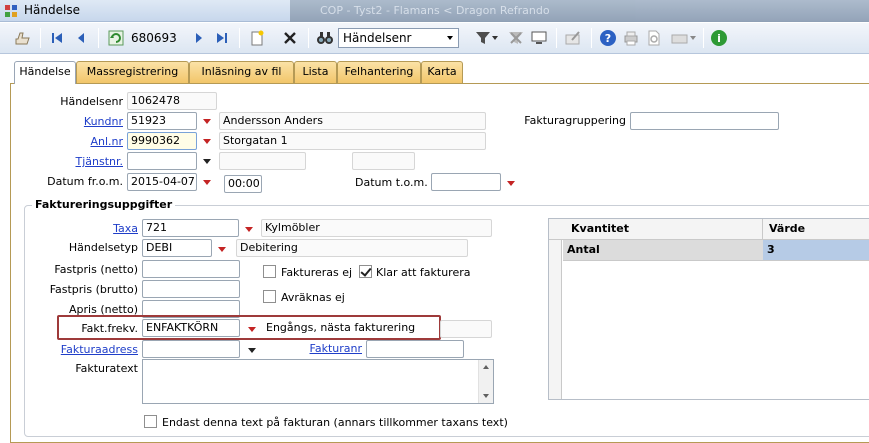 The height and width of the screenshot is (443, 869). Describe the element at coordinates (262, 161) in the screenshot. I see `tjanst-text-field` at that location.